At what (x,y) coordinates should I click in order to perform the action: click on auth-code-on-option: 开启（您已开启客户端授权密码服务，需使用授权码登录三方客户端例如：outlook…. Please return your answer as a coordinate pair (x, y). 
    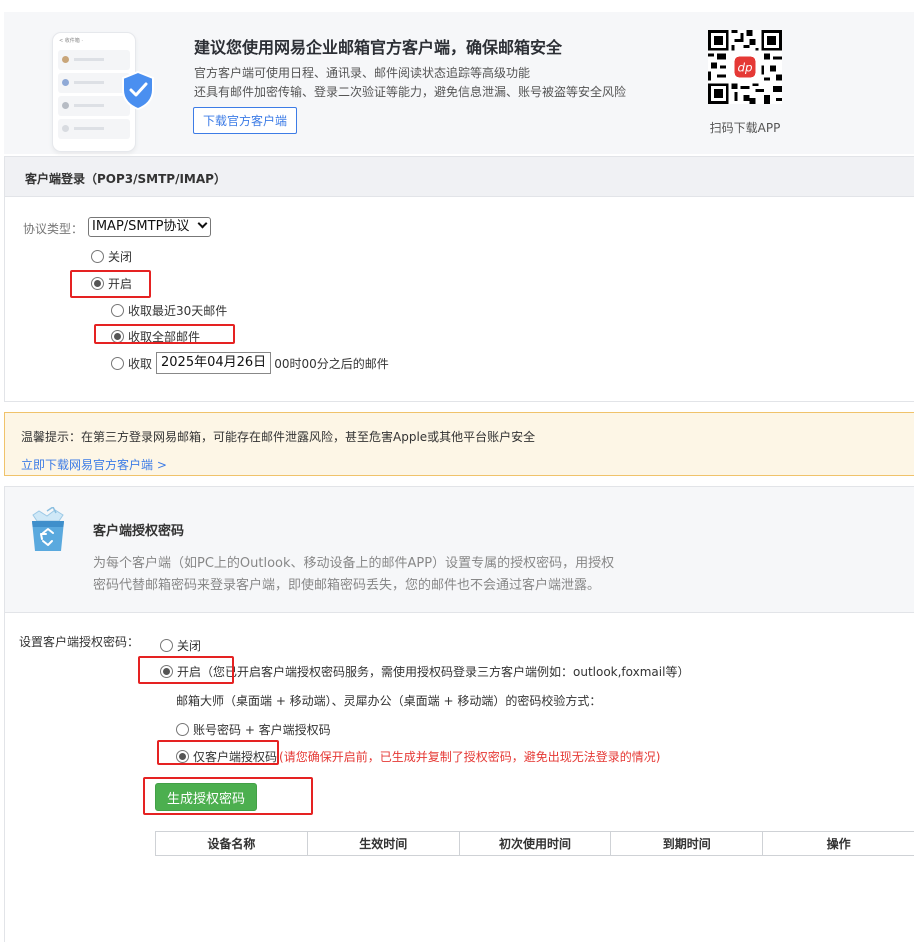
    Looking at the image, I should click on (424, 671).